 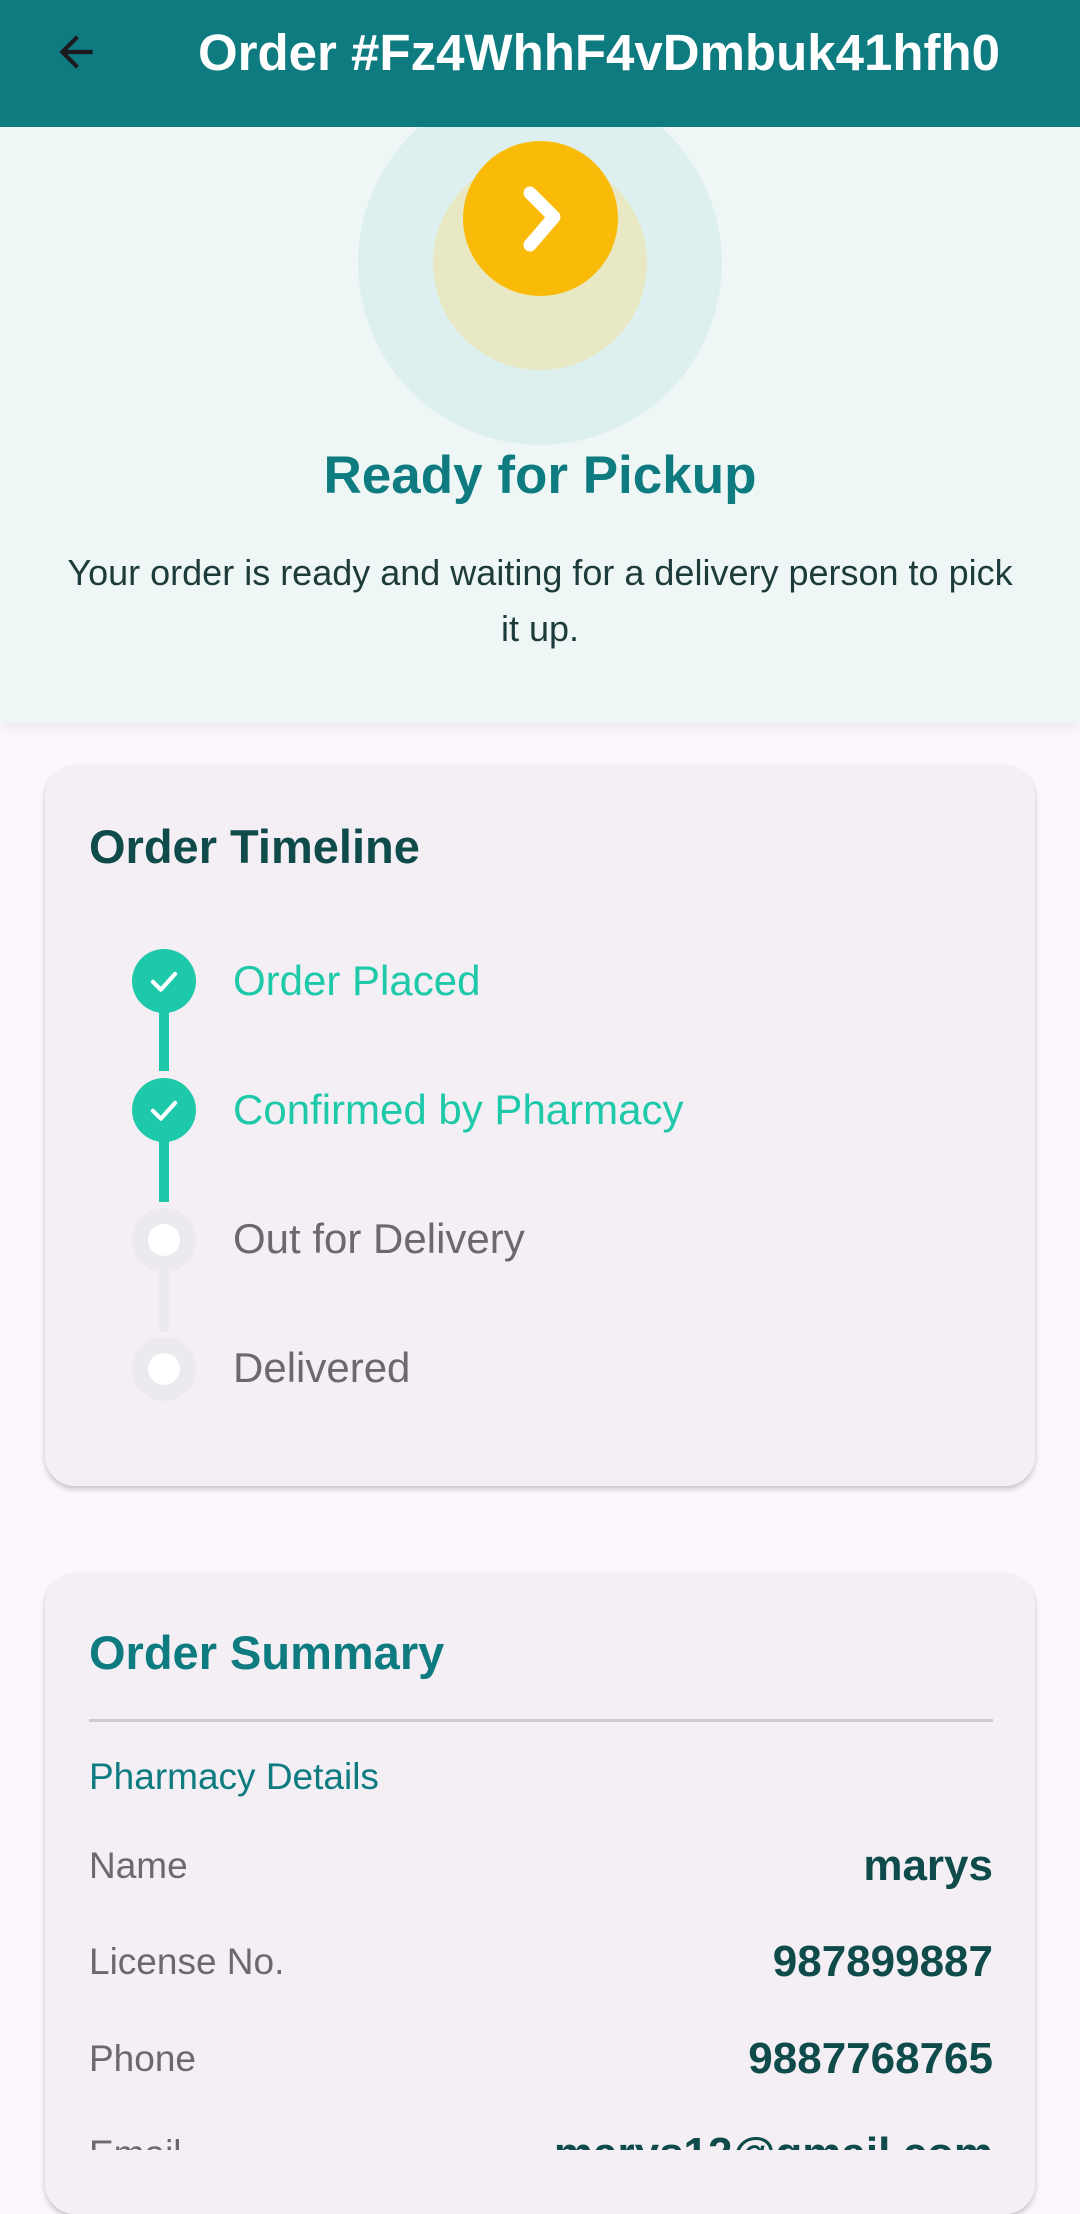 What do you see at coordinates (540, 475) in the screenshot?
I see `status-title: Ready for Pickup` at bounding box center [540, 475].